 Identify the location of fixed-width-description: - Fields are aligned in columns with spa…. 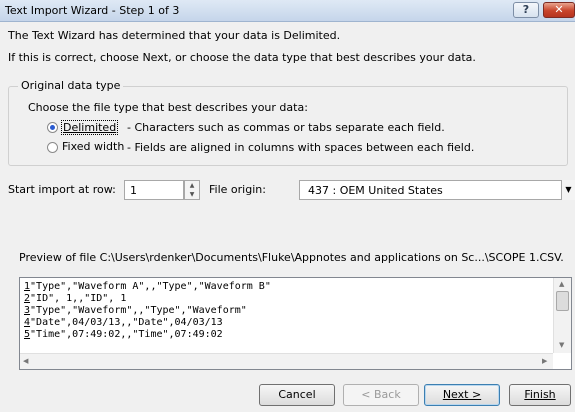
(301, 147).